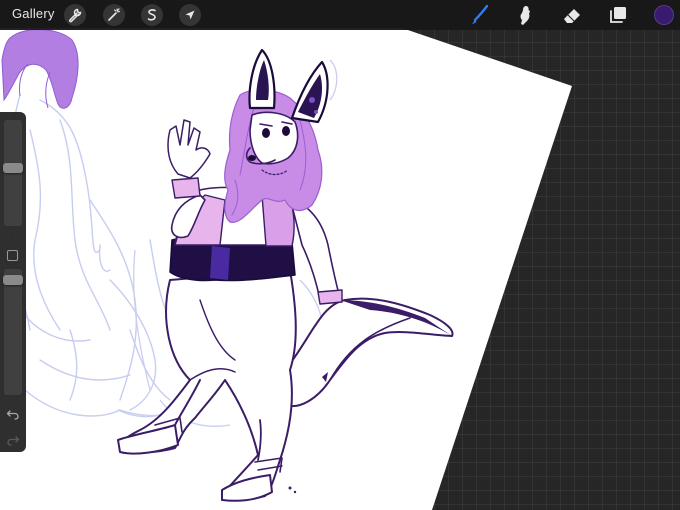 Image resolution: width=680 pixels, height=510 pixels. I want to click on actions-button, so click(75, 15).